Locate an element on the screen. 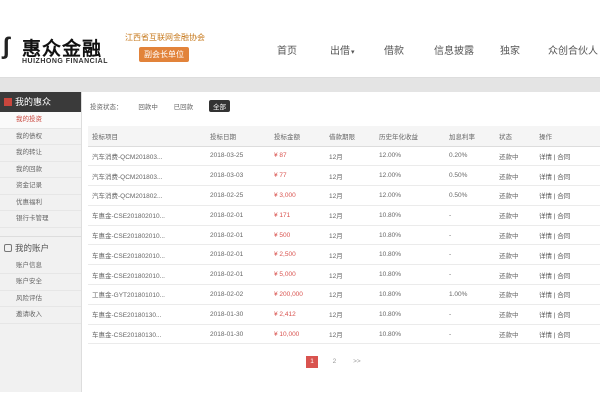 This screenshot has width=600, height=400. amount-cell: ¥ 2,500 is located at coordinates (297, 255).